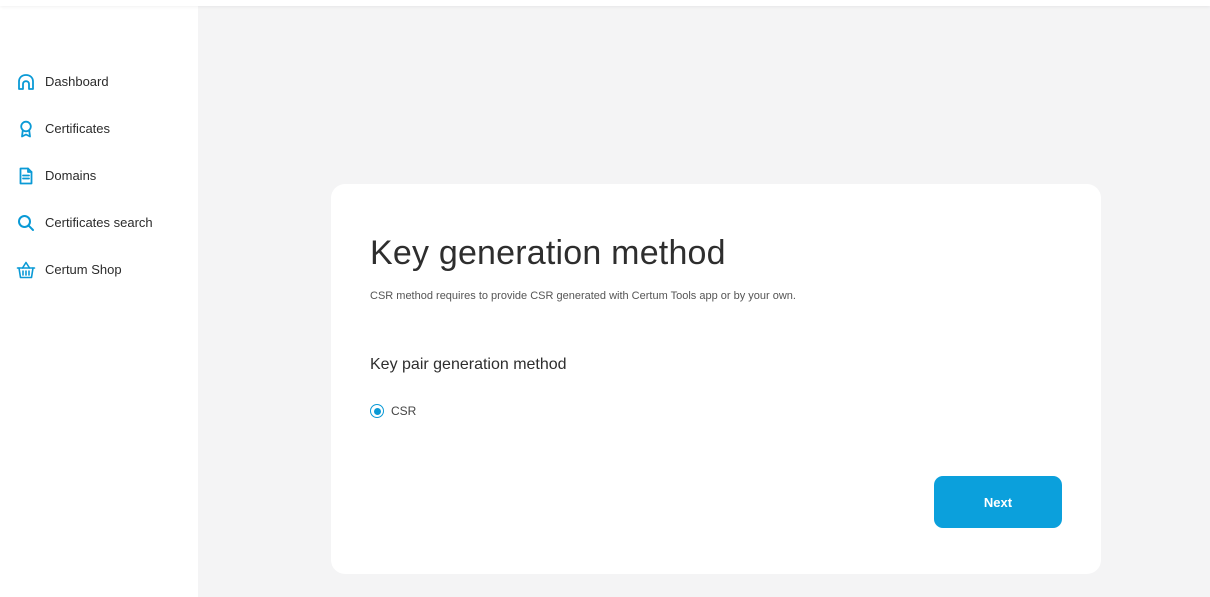 Image resolution: width=1210 pixels, height=597 pixels. Describe the element at coordinates (26, 82) in the screenshot. I see `home-icon` at that location.